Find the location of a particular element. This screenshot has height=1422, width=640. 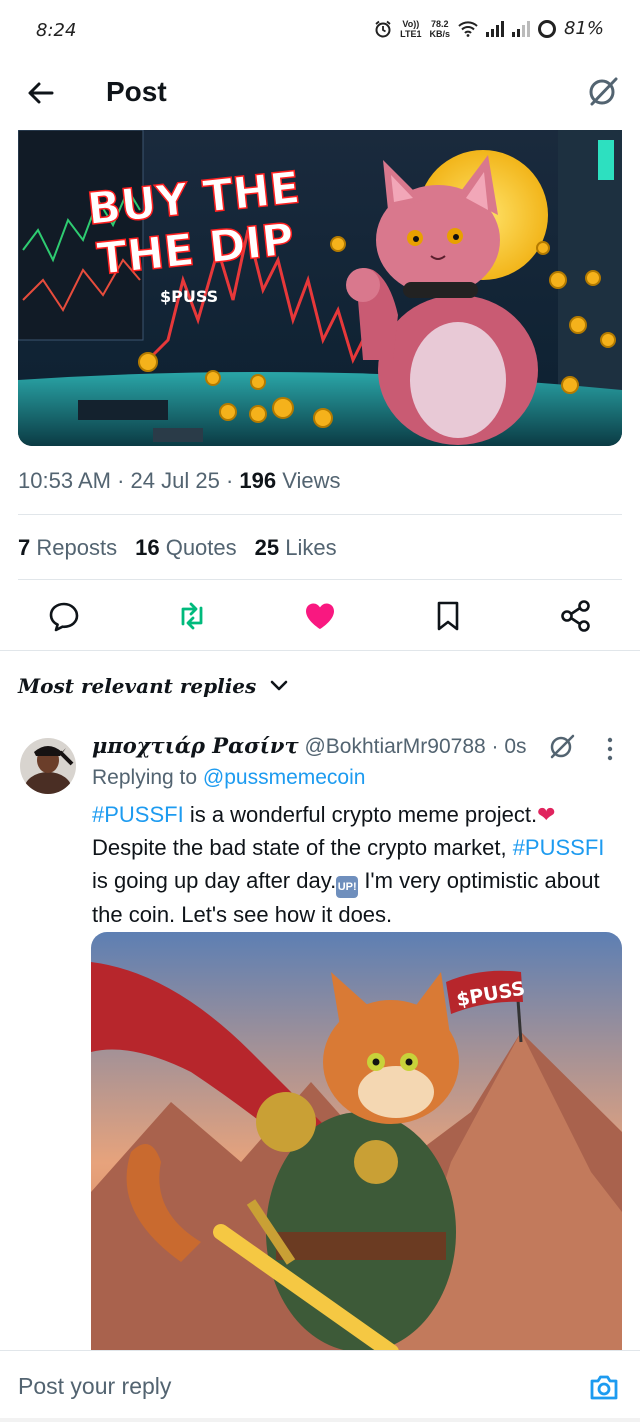

reply-time: 0s is located at coordinates (515, 746).